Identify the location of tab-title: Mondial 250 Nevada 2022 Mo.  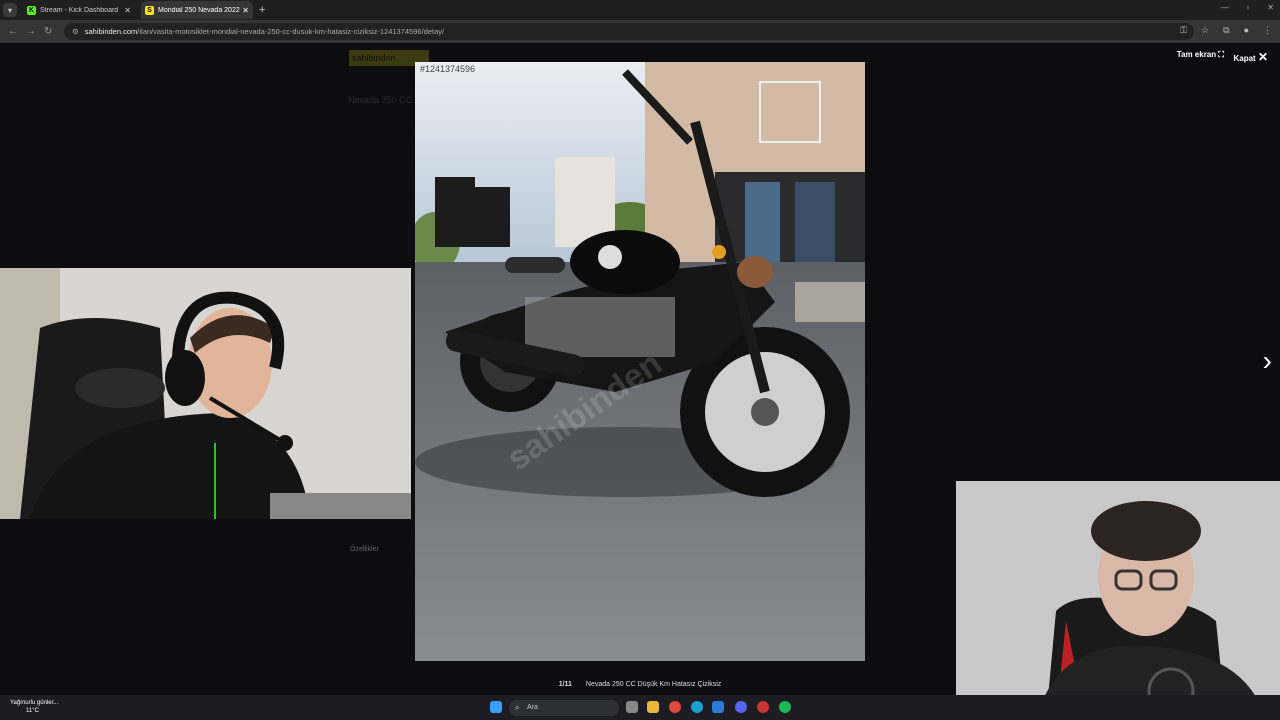
(199, 10).